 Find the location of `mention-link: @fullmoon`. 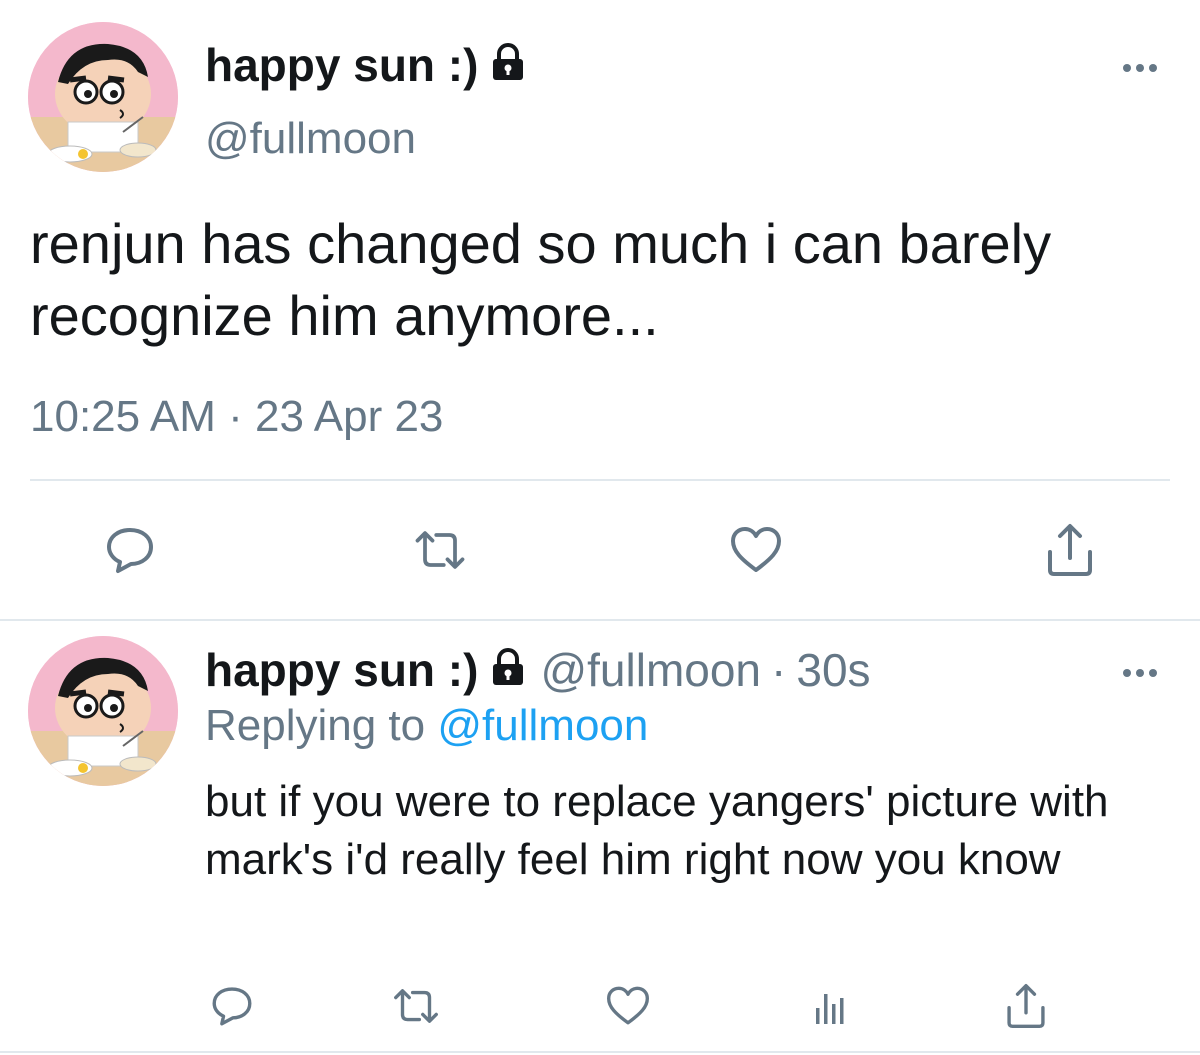

mention-link: @fullmoon is located at coordinates (542, 725).